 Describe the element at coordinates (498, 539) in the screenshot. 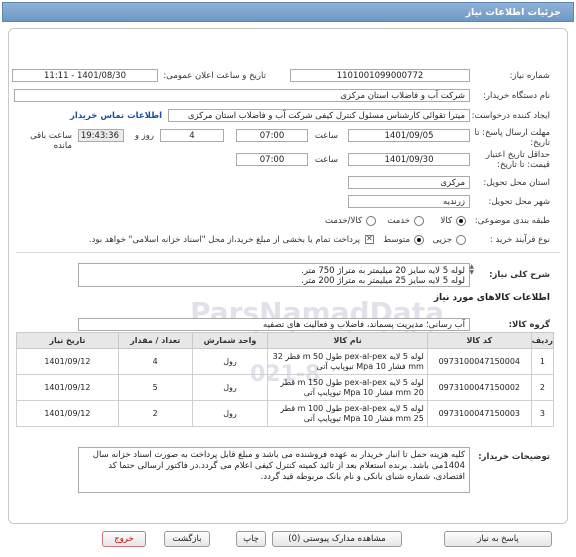

I see `reply-button: پاسخ به نیاز` at that location.